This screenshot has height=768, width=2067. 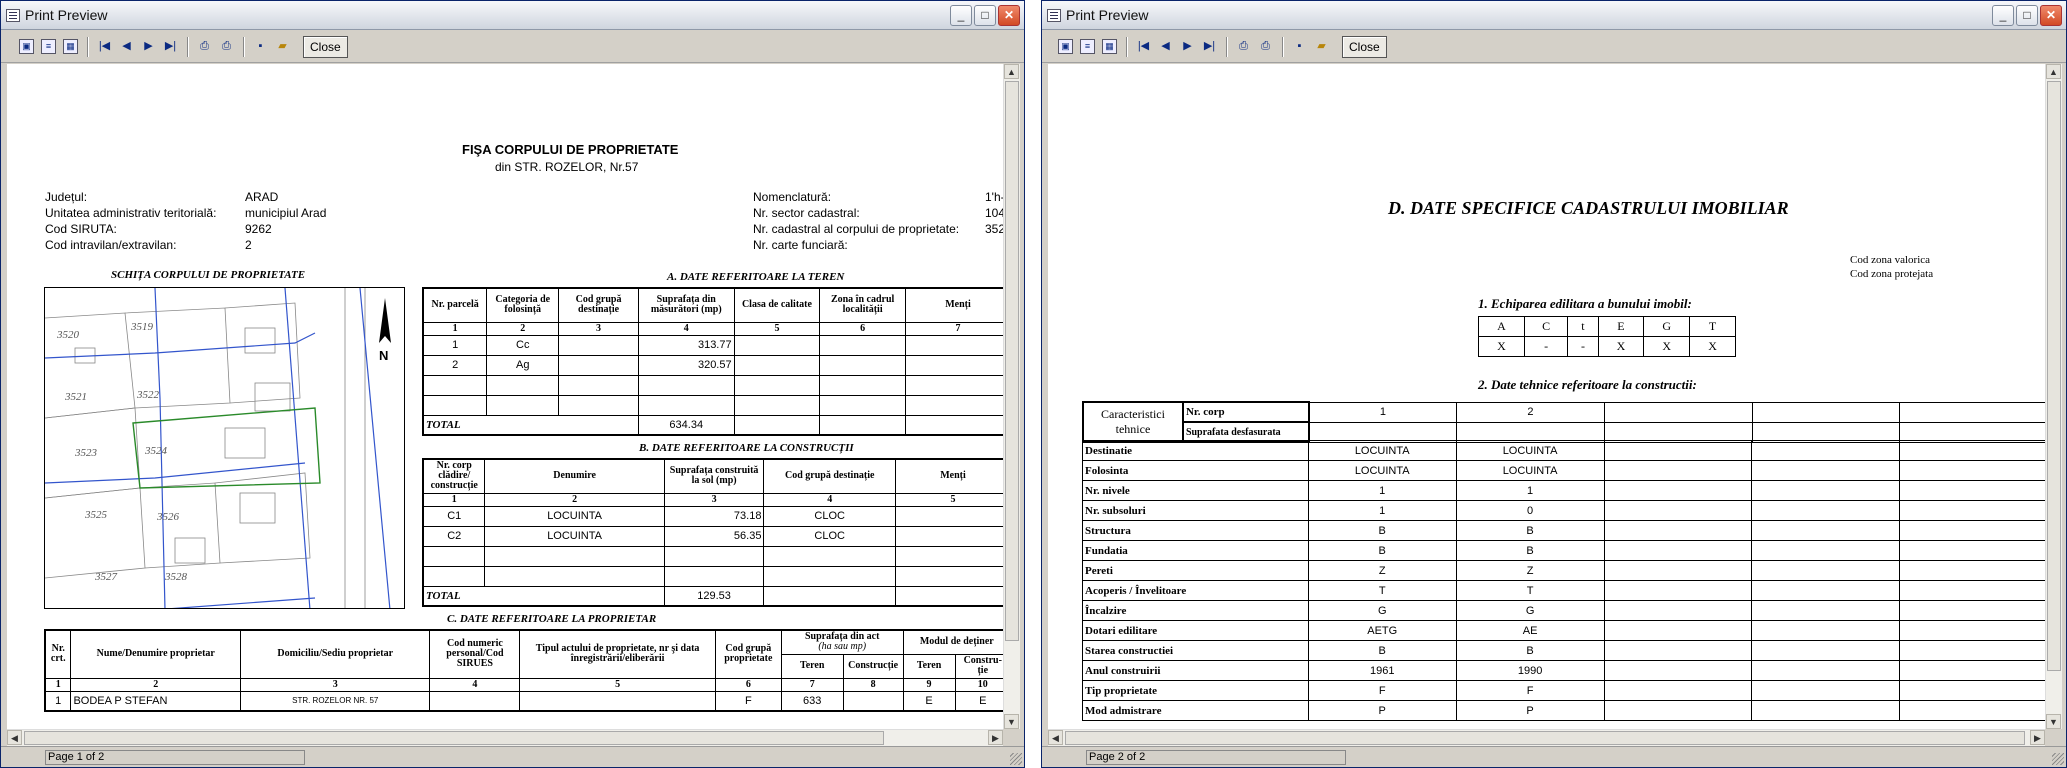 I want to click on info-label: Unitatea administrativ teritorială:, so click(x=131, y=213).